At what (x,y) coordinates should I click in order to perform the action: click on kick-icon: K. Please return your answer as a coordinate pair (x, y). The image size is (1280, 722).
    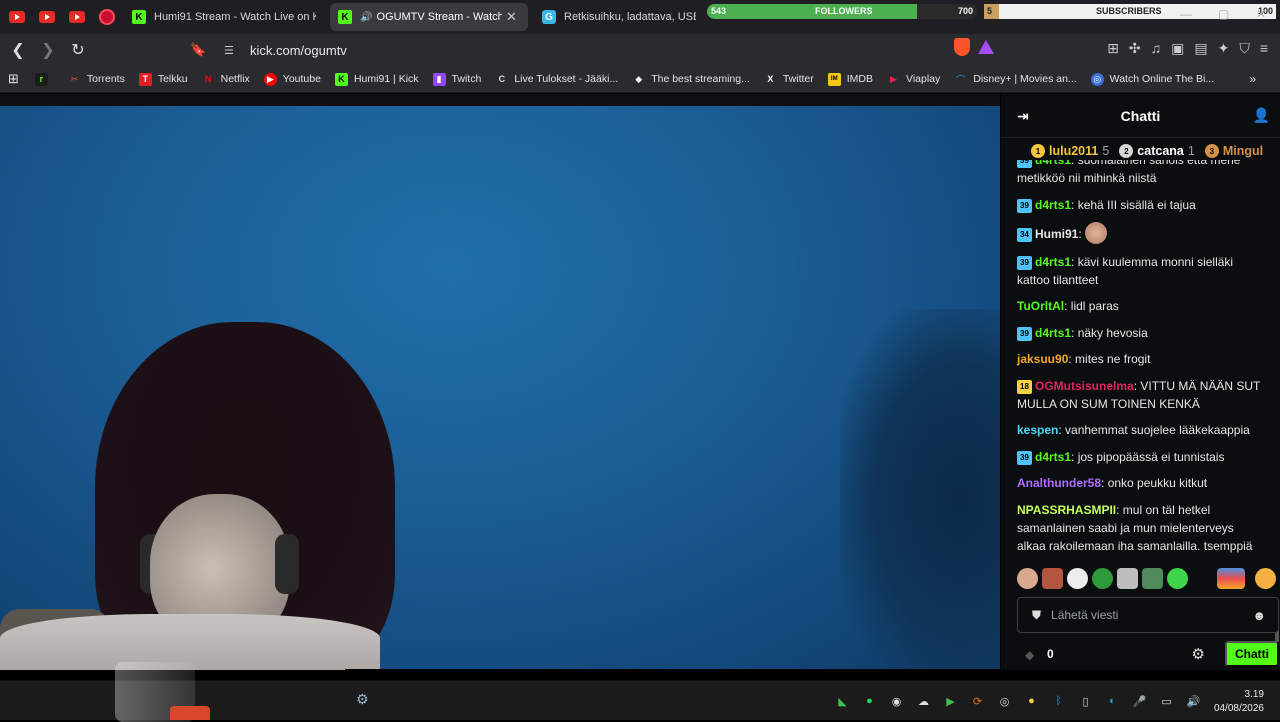
    Looking at the image, I should click on (341, 79).